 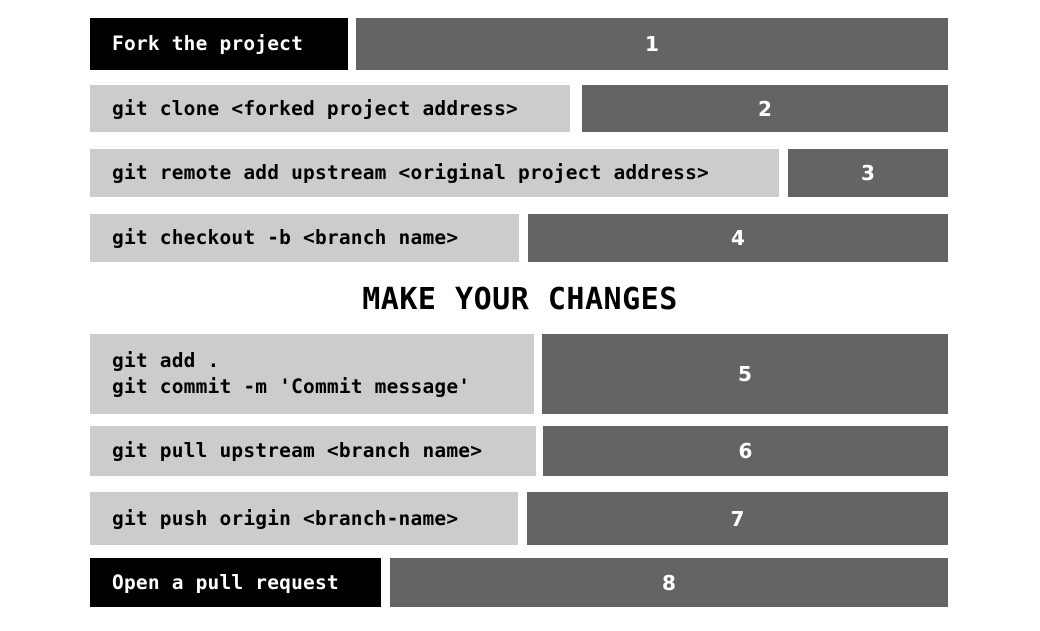 What do you see at coordinates (765, 108) in the screenshot?
I see `step-number-2: 2` at bounding box center [765, 108].